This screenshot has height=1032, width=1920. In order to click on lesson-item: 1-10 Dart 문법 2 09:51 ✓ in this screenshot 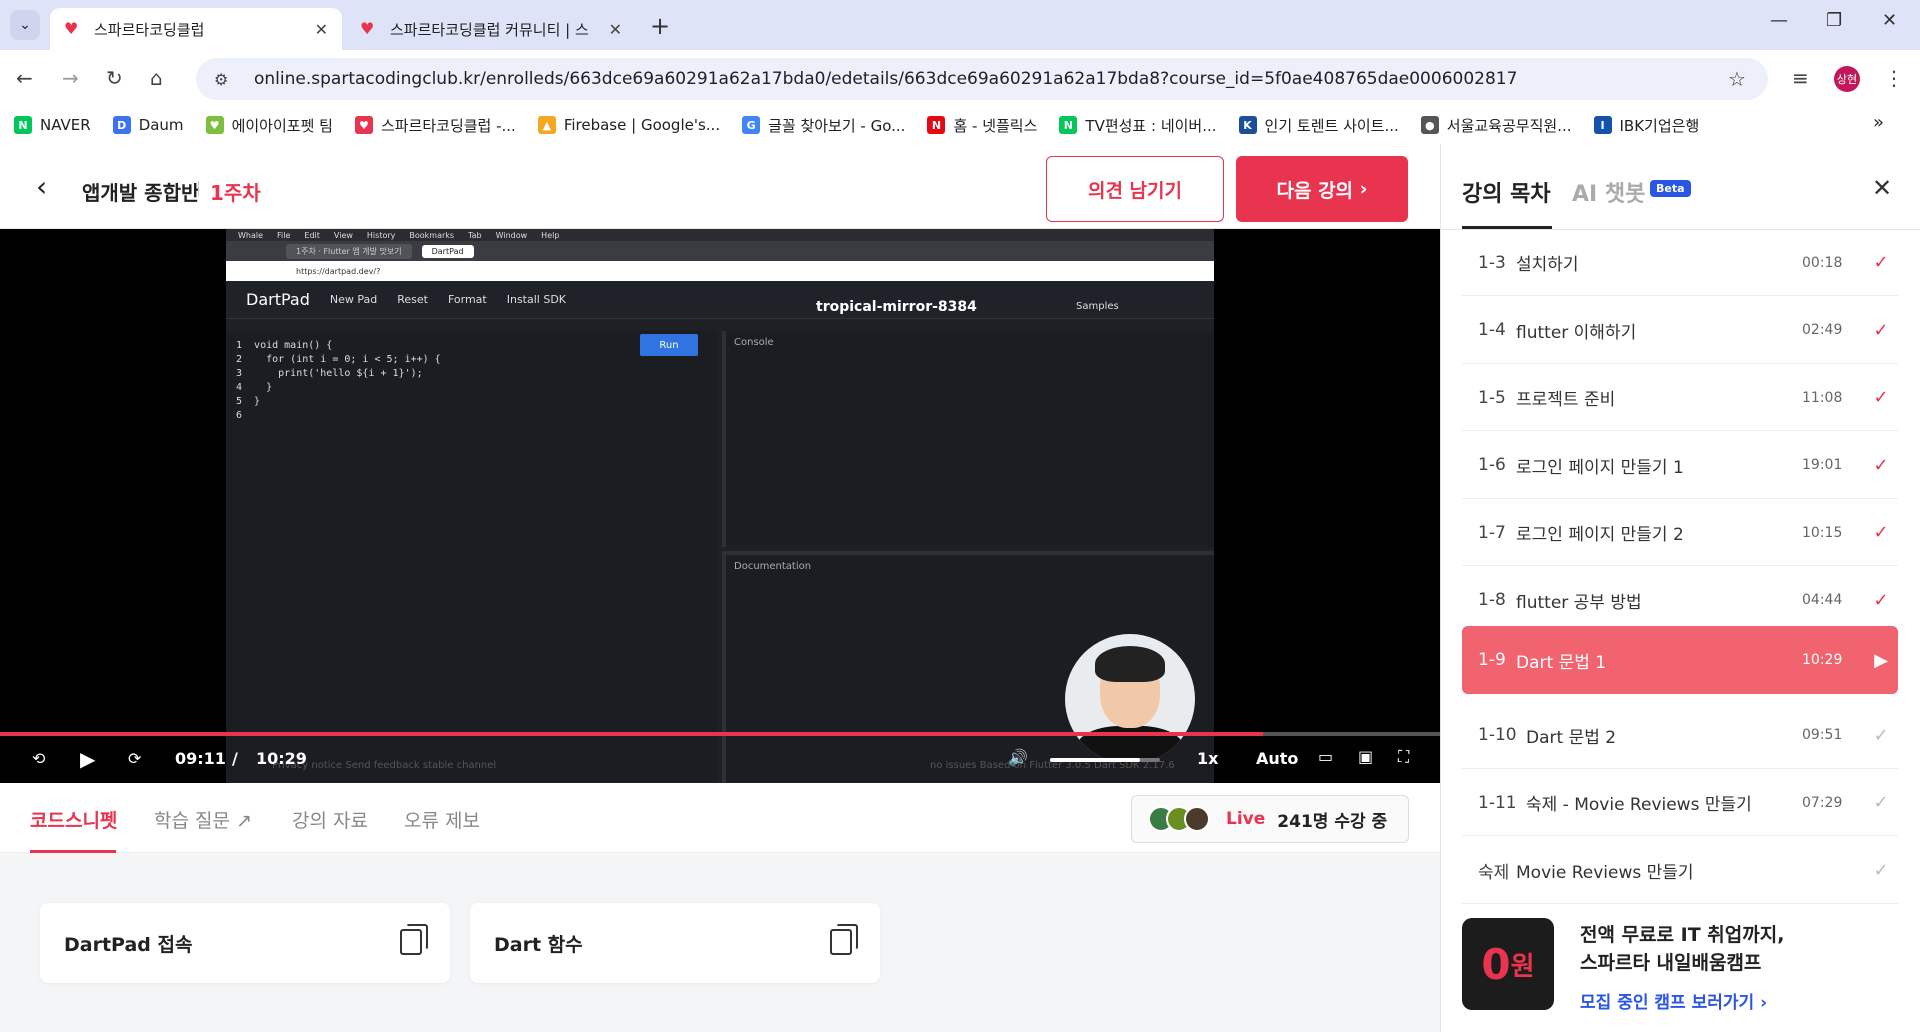, I will do `click(1680, 736)`.